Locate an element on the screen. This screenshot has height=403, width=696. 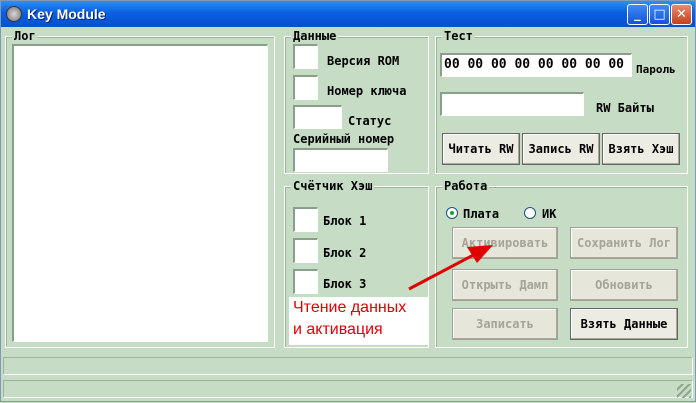
take-data-button: Взять Данные is located at coordinates (624, 324).